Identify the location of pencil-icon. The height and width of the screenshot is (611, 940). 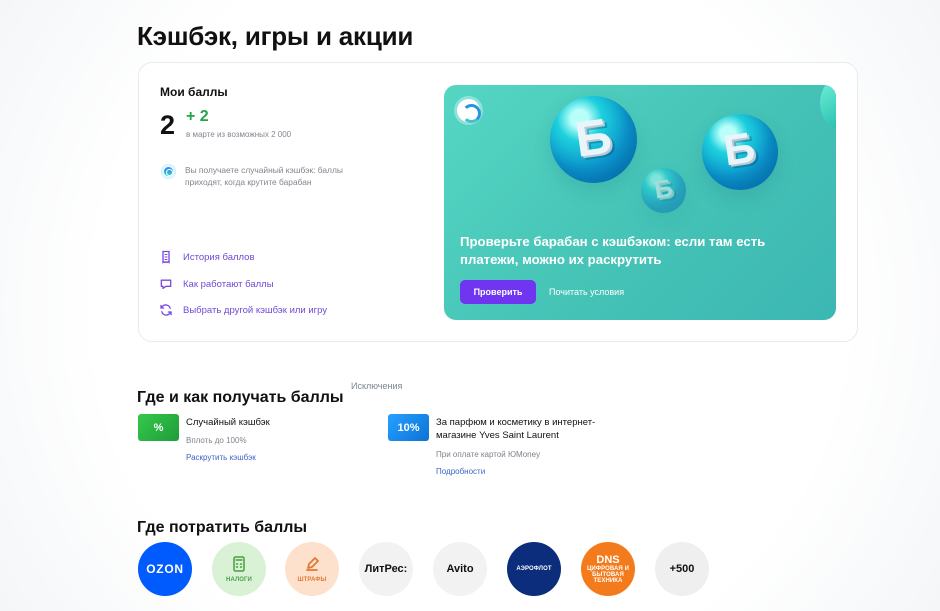
(312, 564).